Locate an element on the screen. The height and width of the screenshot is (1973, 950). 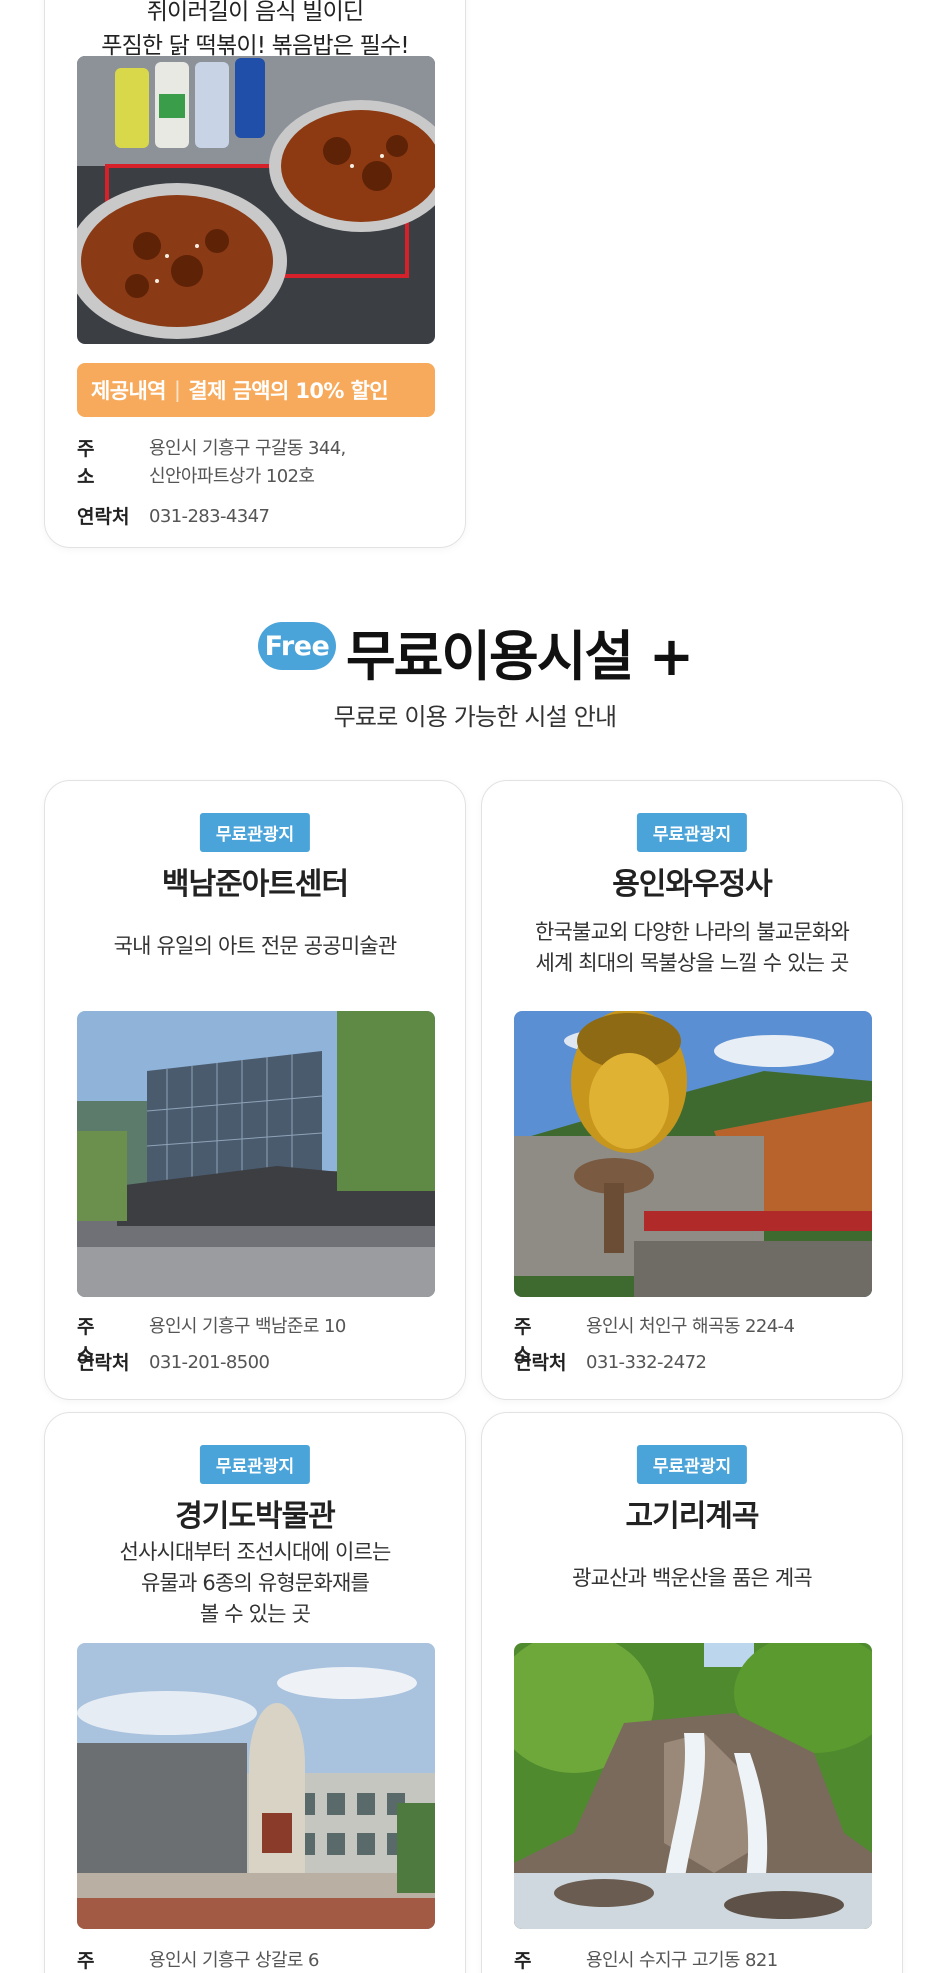
place-desc: 광교산과 백운산을 품은 계곡 is located at coordinates (692, 1578).